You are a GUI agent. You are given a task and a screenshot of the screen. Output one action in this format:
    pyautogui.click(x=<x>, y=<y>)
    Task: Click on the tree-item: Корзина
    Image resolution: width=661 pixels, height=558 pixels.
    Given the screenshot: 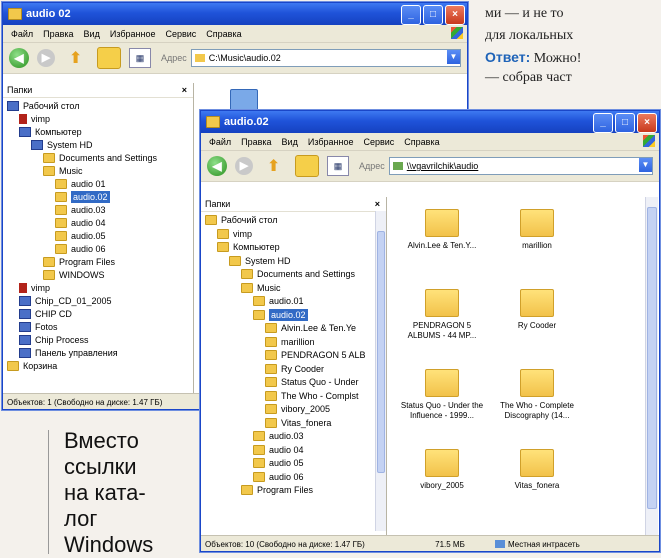 What is the action you would take?
    pyautogui.click(x=32, y=366)
    